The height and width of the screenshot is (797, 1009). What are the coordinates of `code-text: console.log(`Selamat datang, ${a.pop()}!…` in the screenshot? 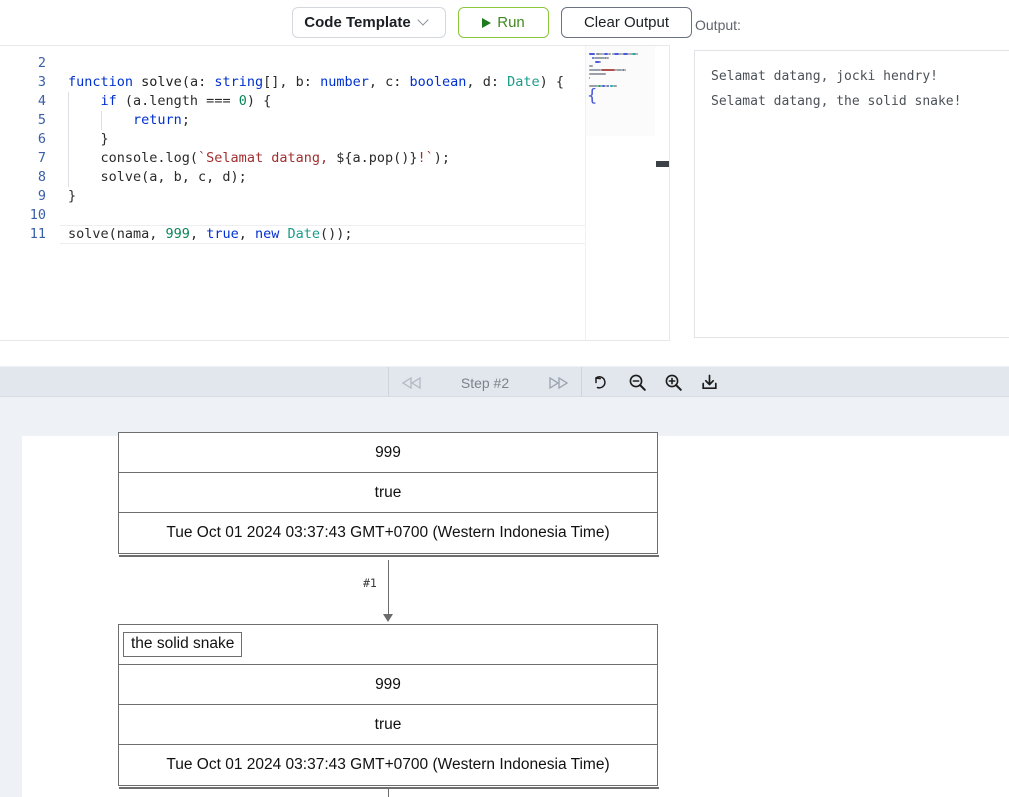 It's located at (259, 158).